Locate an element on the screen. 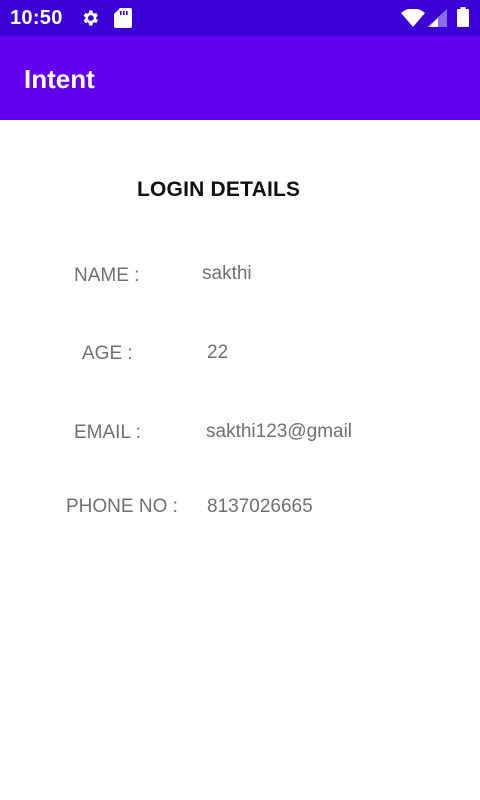 This screenshot has height=800, width=480. email-value: sakthi123@gmail is located at coordinates (279, 431).